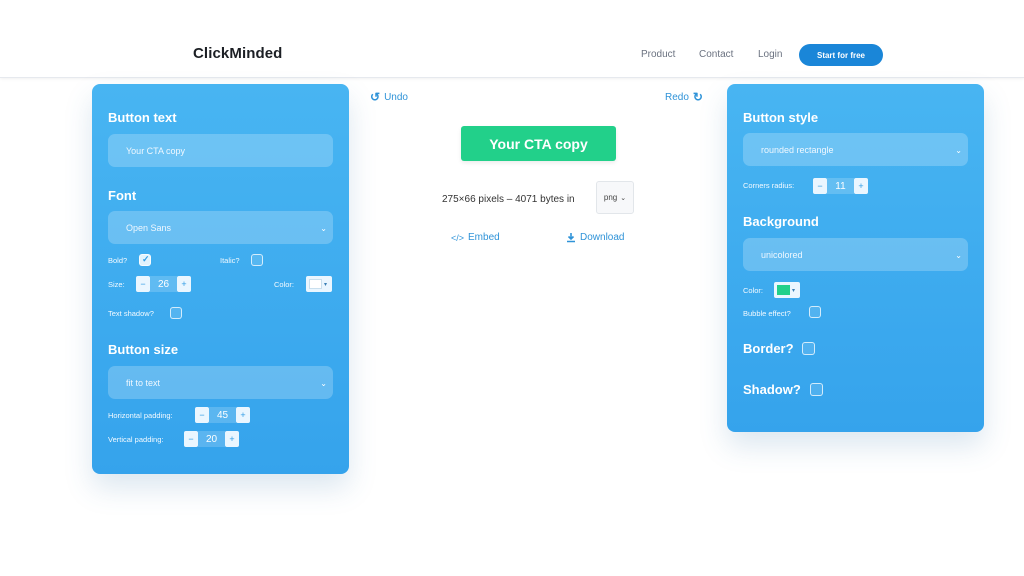  What do you see at coordinates (156, 150) in the screenshot?
I see `button-text-value: Your CTA copy` at bounding box center [156, 150].